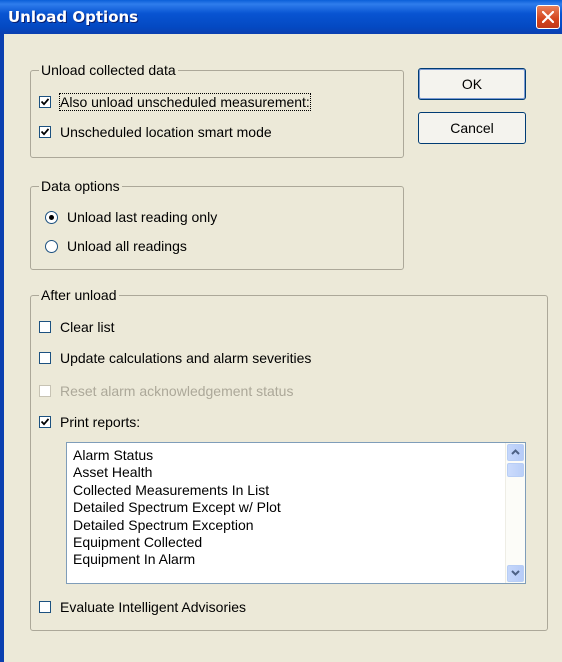 The image size is (562, 662). I want to click on list-item: Detailed Spectrum Except w/ Plot, so click(276, 507).